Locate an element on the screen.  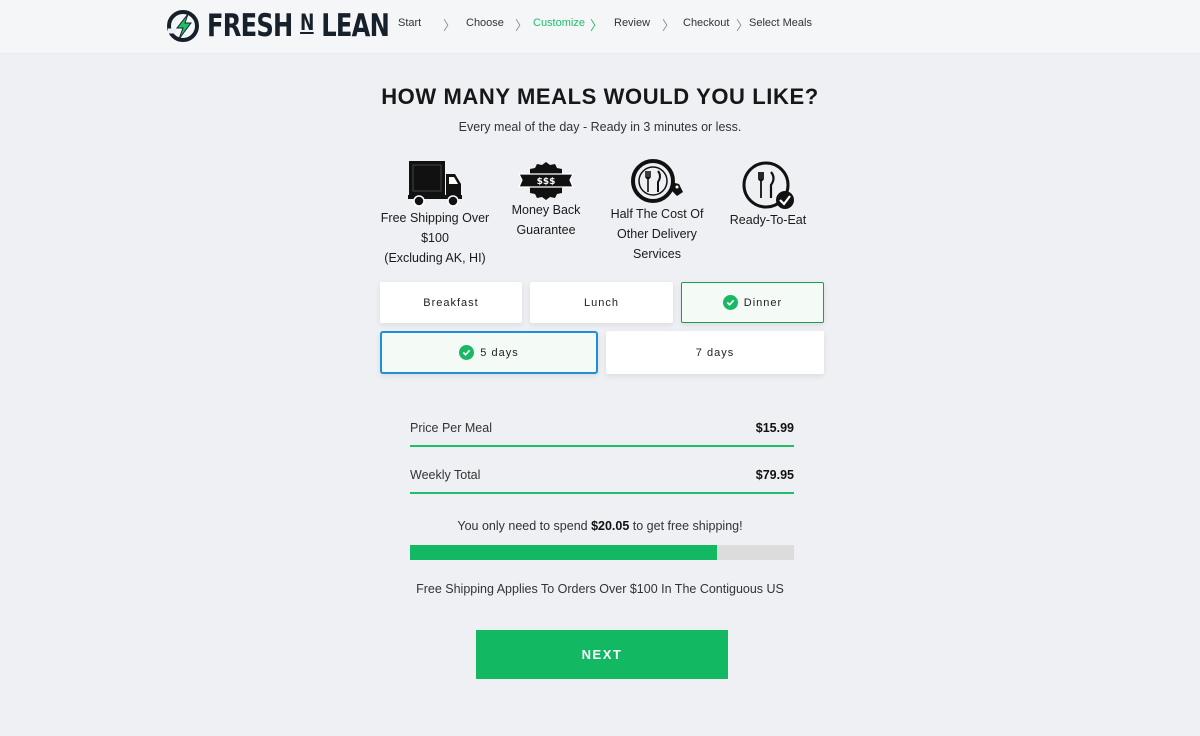
meal-option-lunch: Lunch is located at coordinates (601, 302).